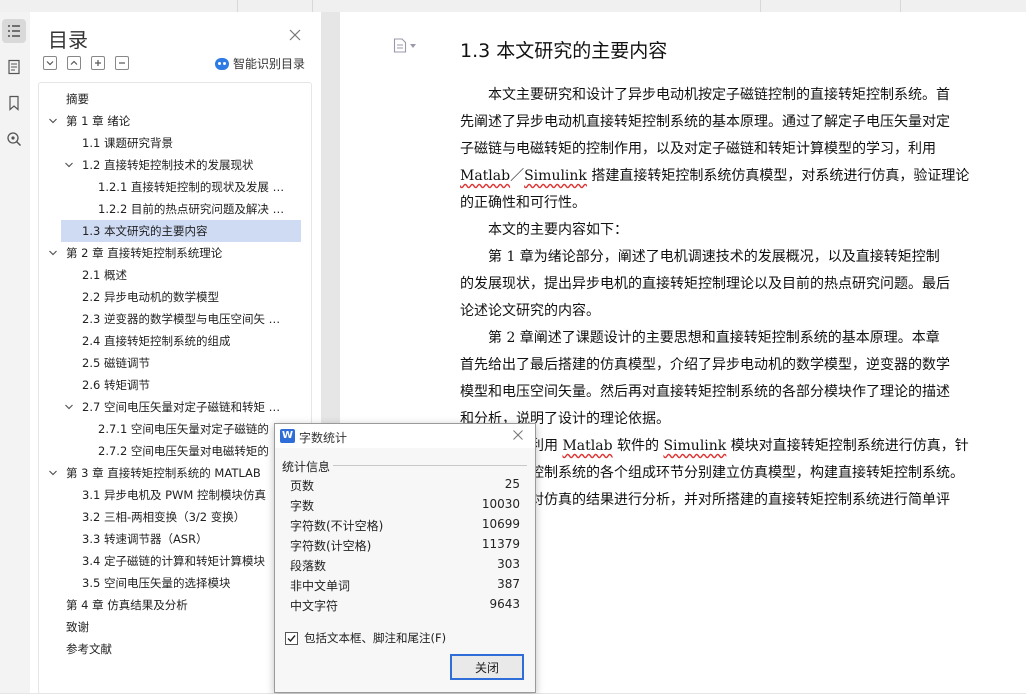 This screenshot has height=694, width=1026. I want to click on toc-item-label: 3.1 异步电机及 PWM 控制模块仿真, so click(174, 495).